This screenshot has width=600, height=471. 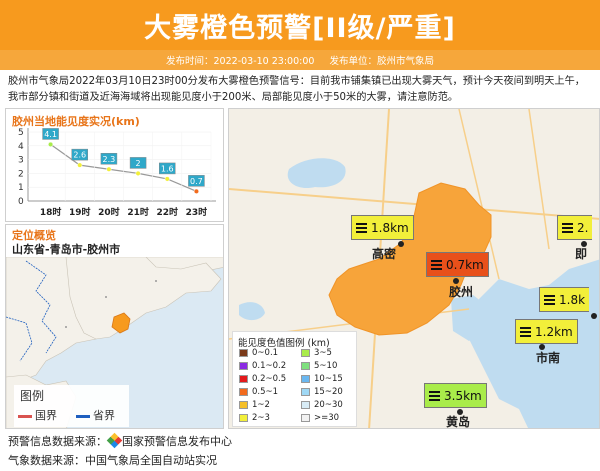 I want to click on point-label: 2, so click(x=138, y=163).